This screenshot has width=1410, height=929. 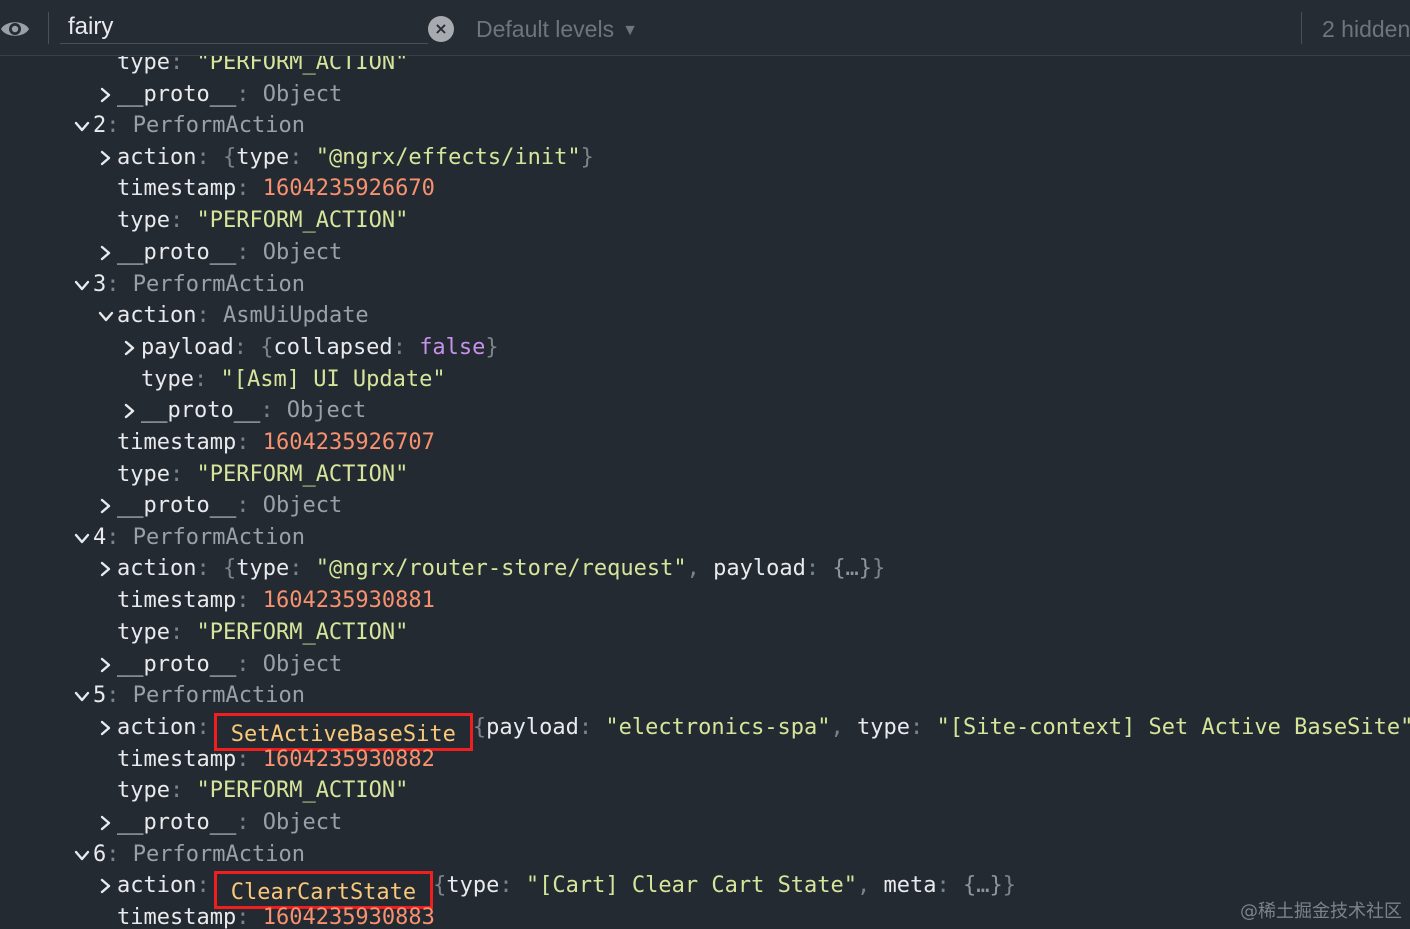 What do you see at coordinates (705, 158) in the screenshot?
I see `tree-row: action: {type: "@ngrx/effects/init"}` at bounding box center [705, 158].